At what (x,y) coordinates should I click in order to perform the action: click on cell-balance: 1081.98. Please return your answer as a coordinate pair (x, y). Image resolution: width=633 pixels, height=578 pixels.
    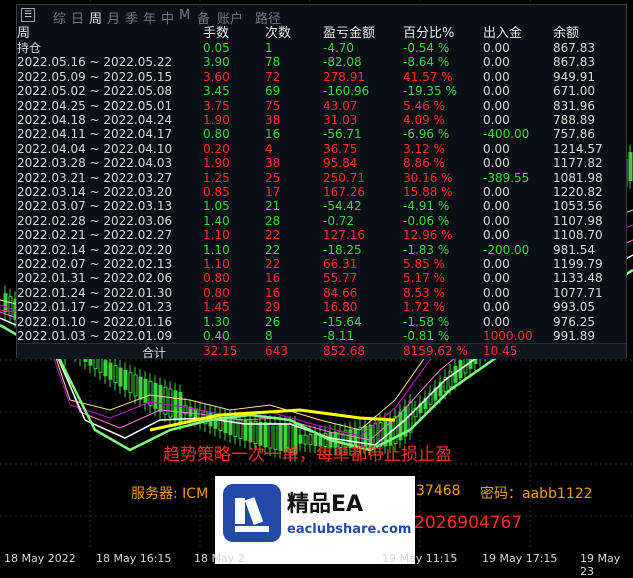
    Looking at the image, I should click on (578, 177).